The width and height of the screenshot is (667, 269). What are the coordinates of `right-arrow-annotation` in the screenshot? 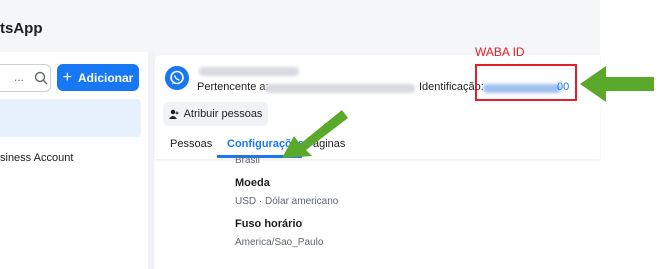 It's located at (617, 84).